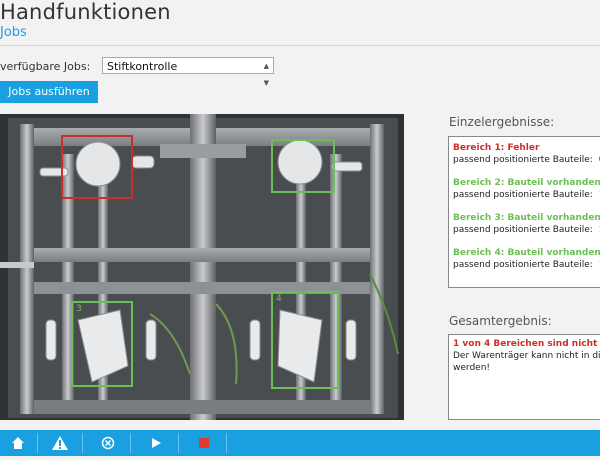 This screenshot has height=460, width=600. I want to click on stop-icon, so click(204, 443).